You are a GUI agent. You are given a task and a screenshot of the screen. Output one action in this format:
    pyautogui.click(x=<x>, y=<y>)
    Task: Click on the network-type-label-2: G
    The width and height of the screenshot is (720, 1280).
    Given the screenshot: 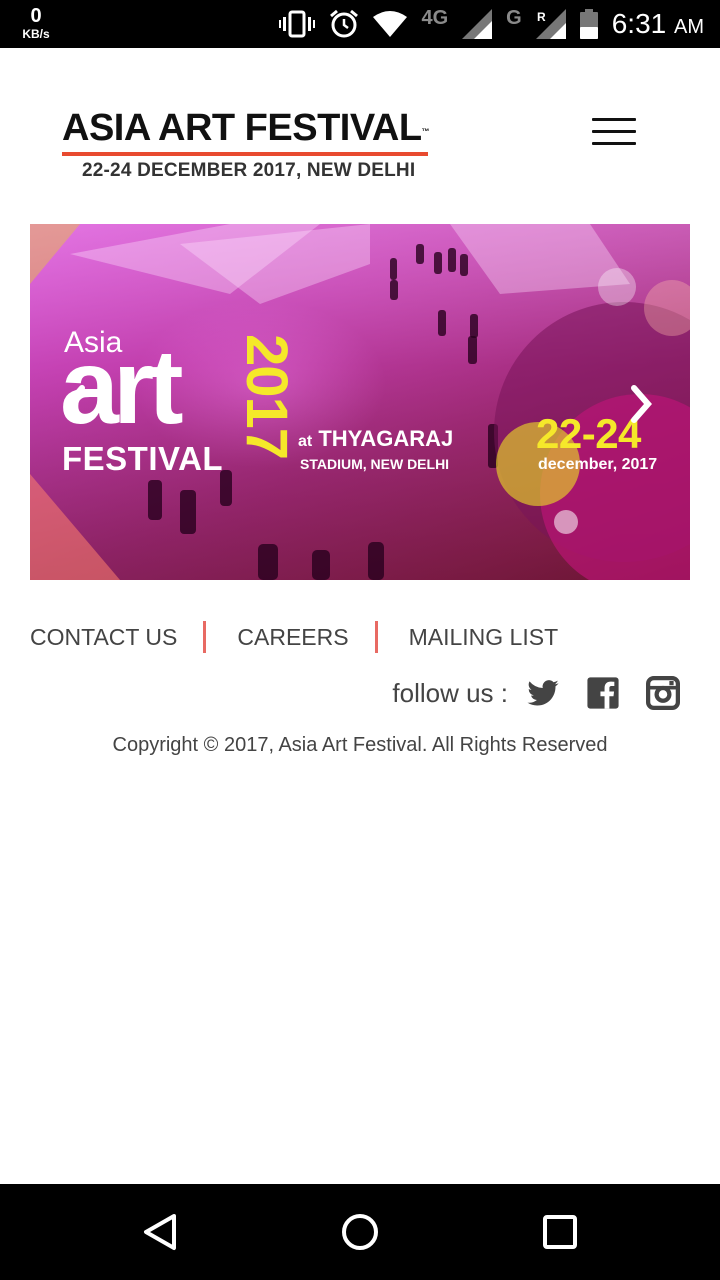 What is the action you would take?
    pyautogui.click(x=514, y=17)
    